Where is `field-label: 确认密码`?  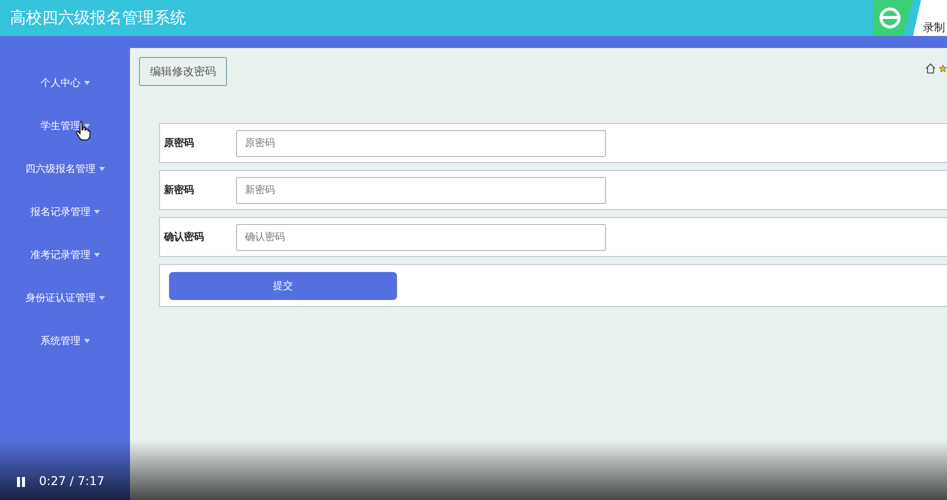
field-label: 确认密码 is located at coordinates (184, 237).